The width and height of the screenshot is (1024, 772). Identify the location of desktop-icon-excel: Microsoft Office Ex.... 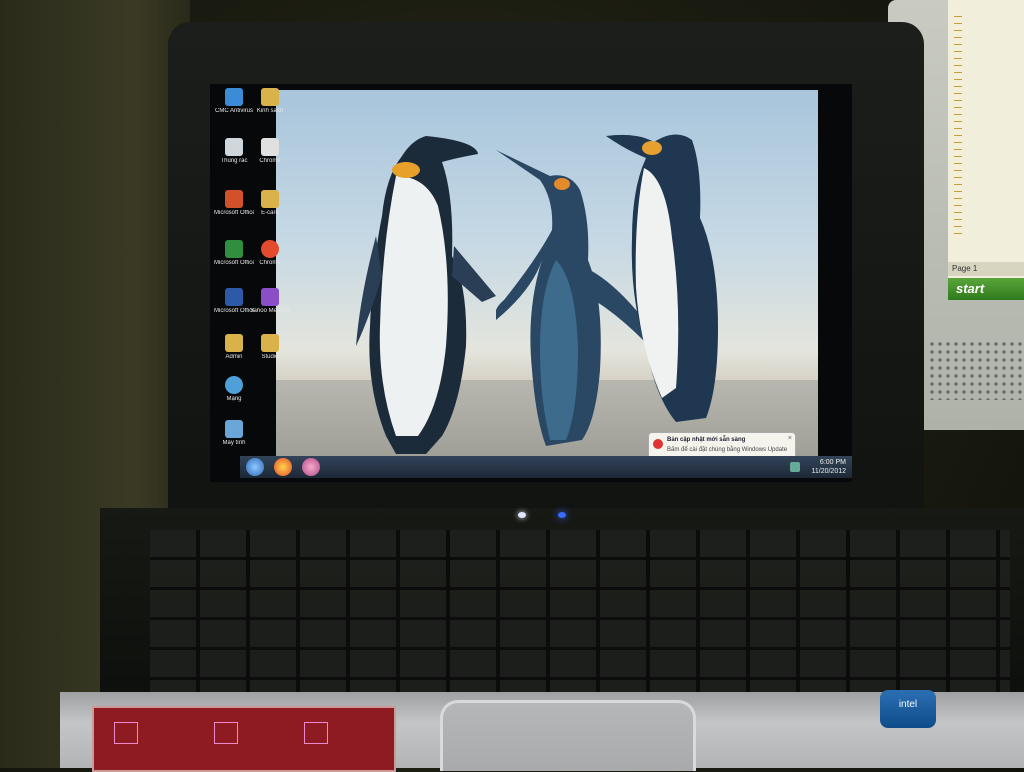
(234, 263).